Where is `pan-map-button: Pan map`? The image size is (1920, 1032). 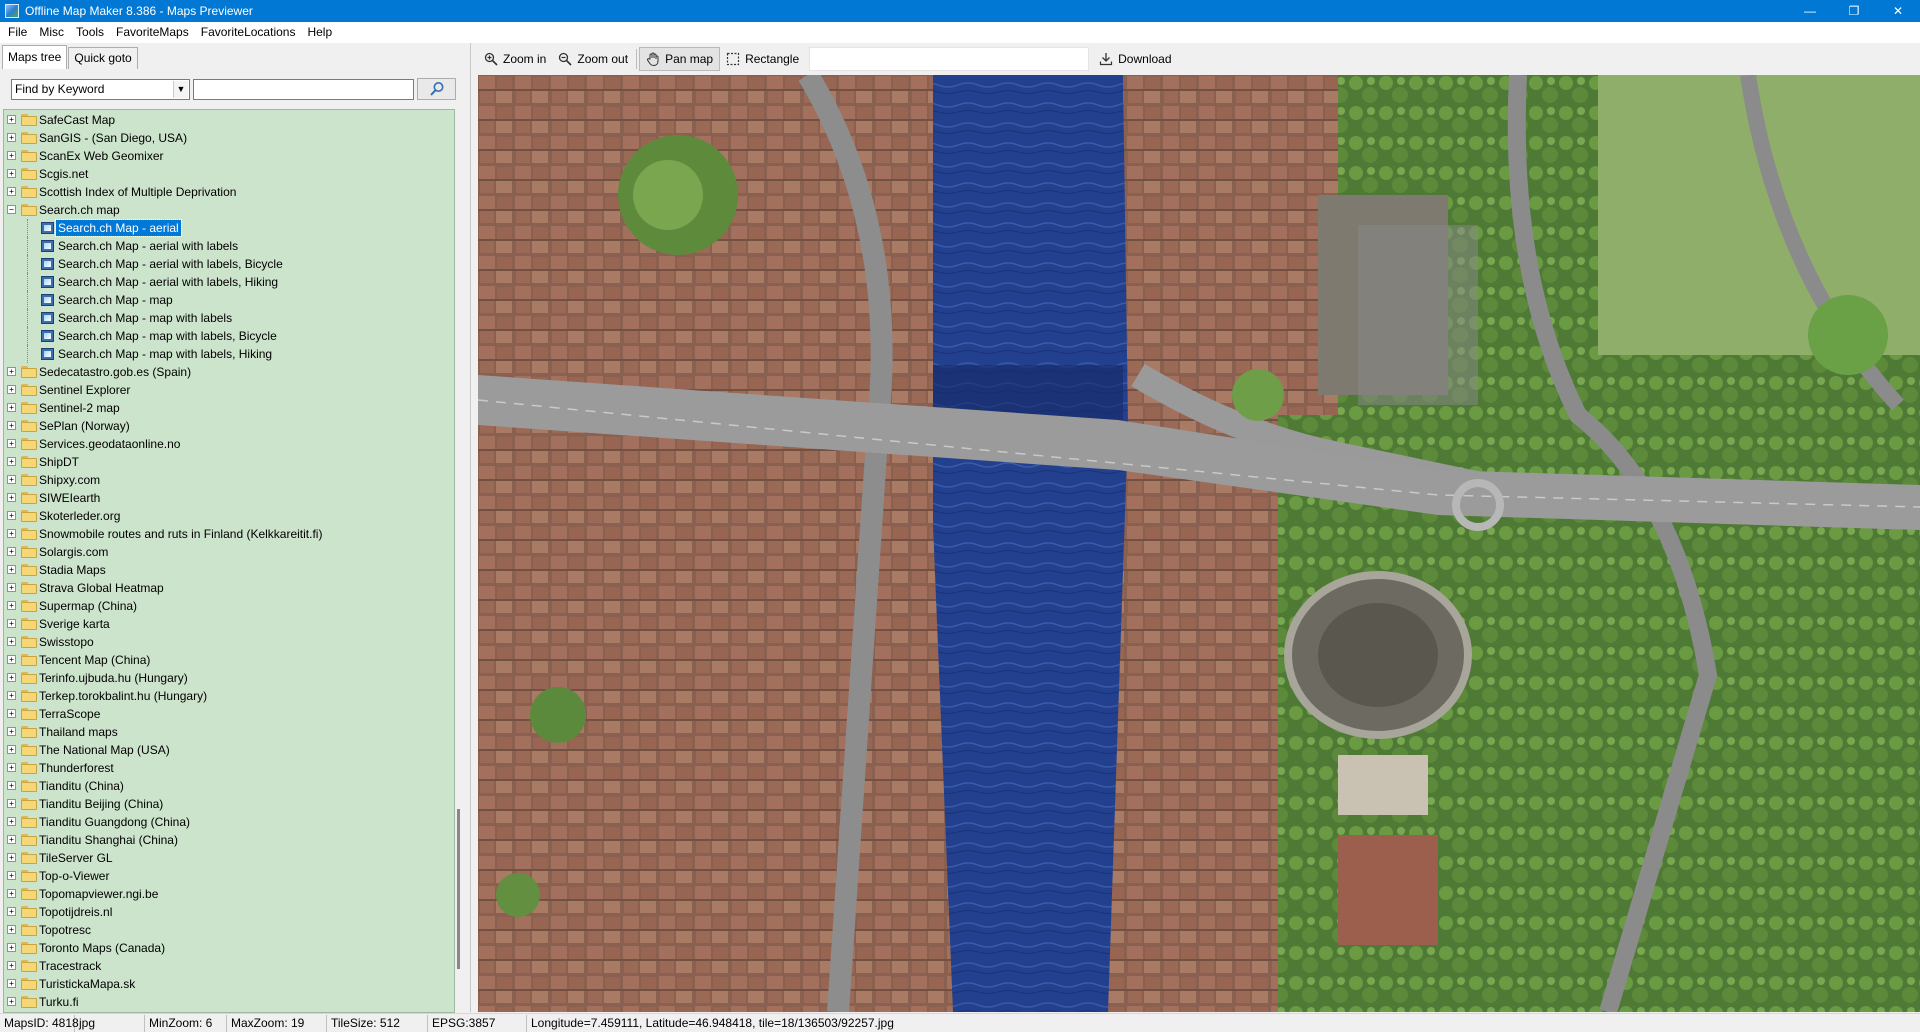
pan-map-button: Pan map is located at coordinates (680, 59).